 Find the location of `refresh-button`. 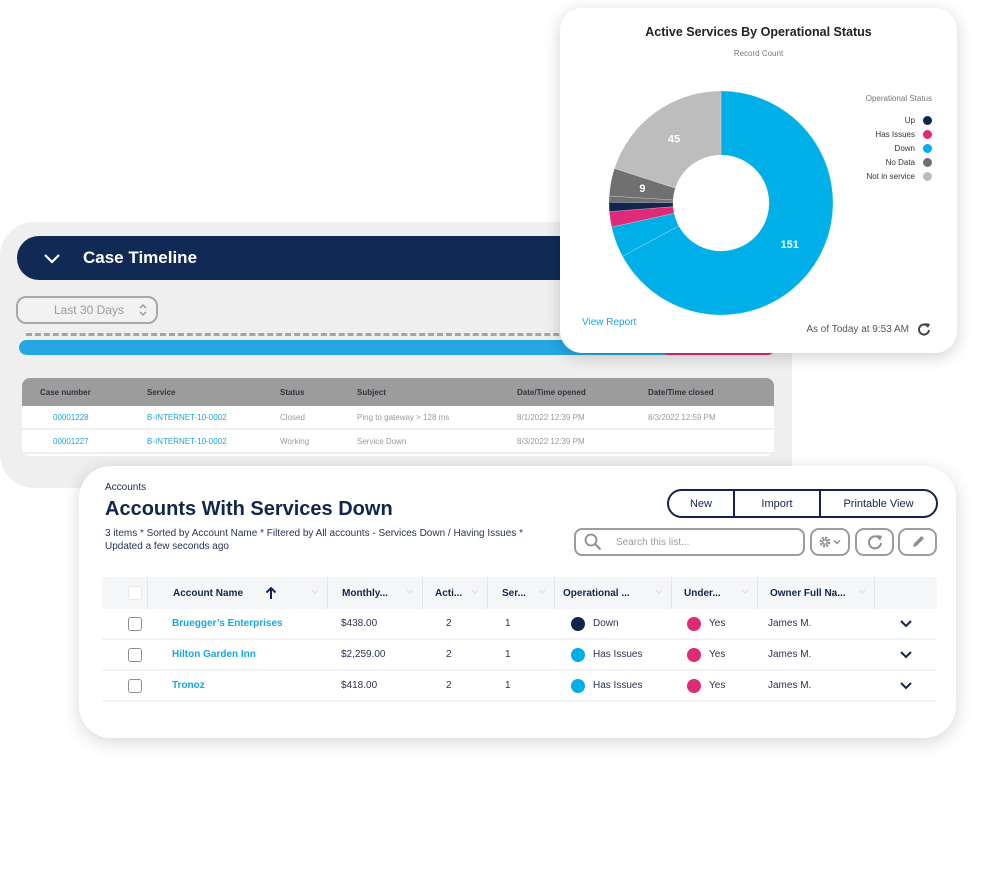

refresh-button is located at coordinates (874, 542).